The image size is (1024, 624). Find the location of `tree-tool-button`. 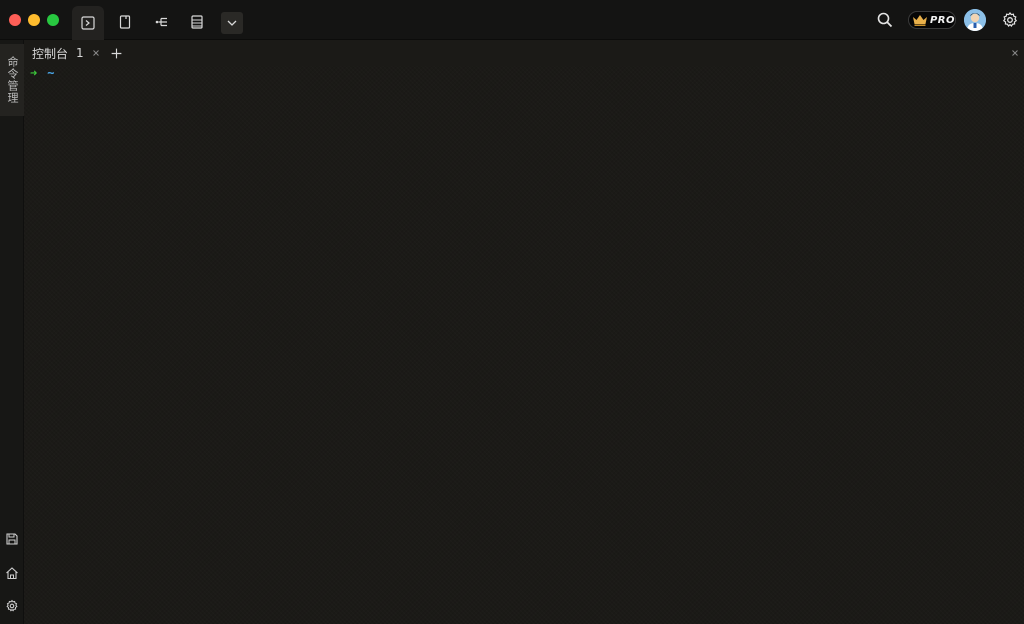

tree-tool-button is located at coordinates (162, 22).